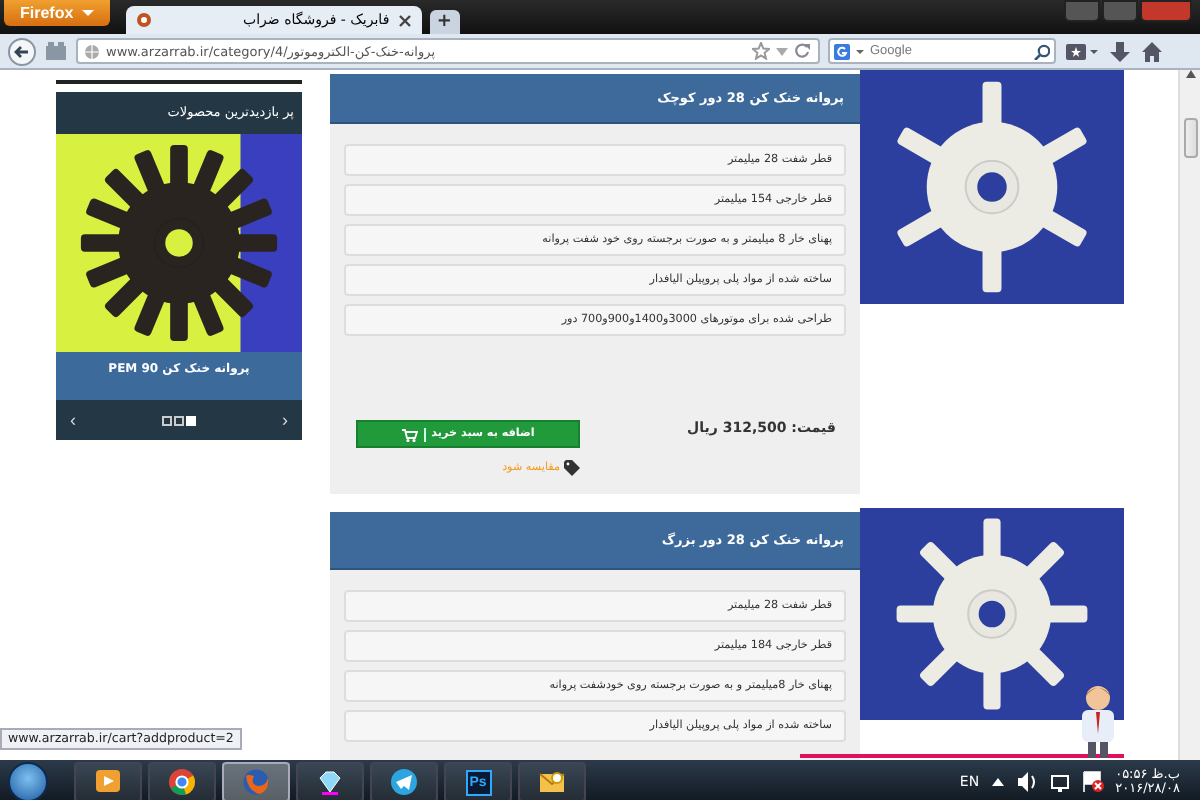  What do you see at coordinates (1166, 11) in the screenshot?
I see `close-window-button` at bounding box center [1166, 11].